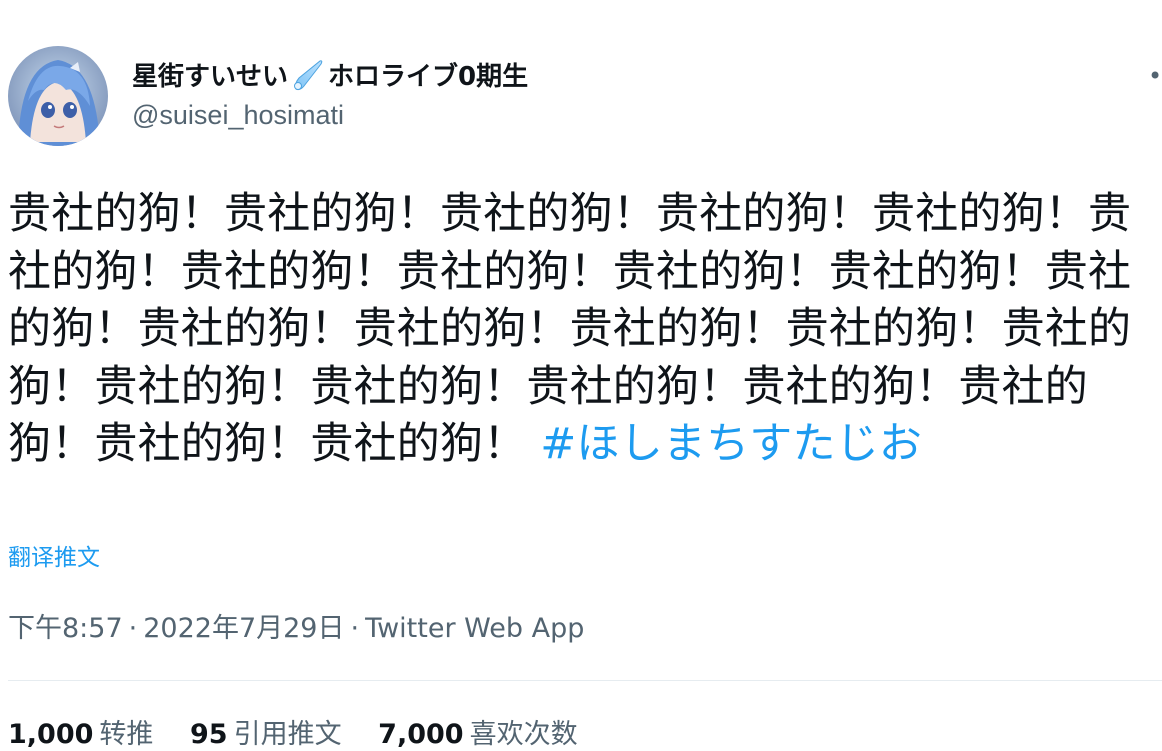 This screenshot has height=751, width=1162. I want to click on quote-count: 95, so click(209, 734).